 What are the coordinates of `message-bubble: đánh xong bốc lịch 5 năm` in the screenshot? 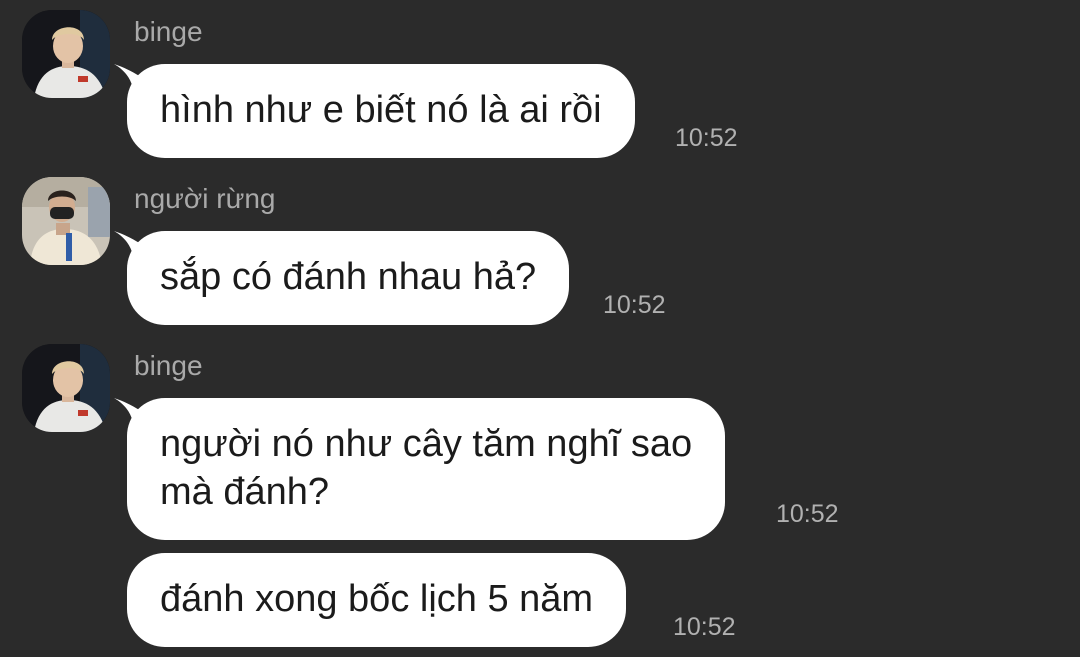 It's located at (377, 600).